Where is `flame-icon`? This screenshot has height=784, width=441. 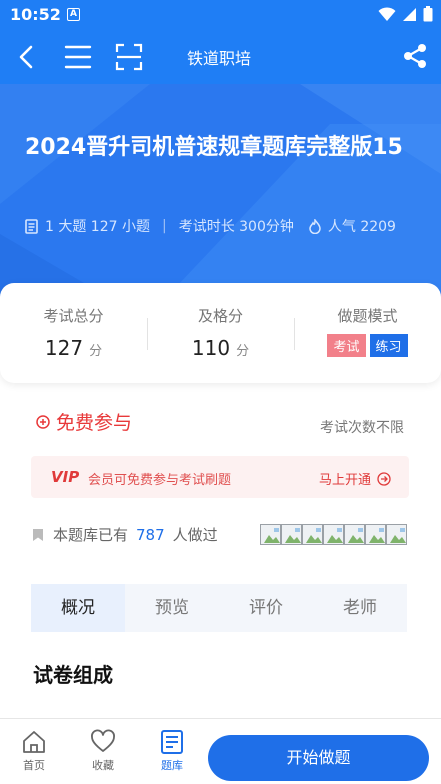 flame-icon is located at coordinates (315, 226).